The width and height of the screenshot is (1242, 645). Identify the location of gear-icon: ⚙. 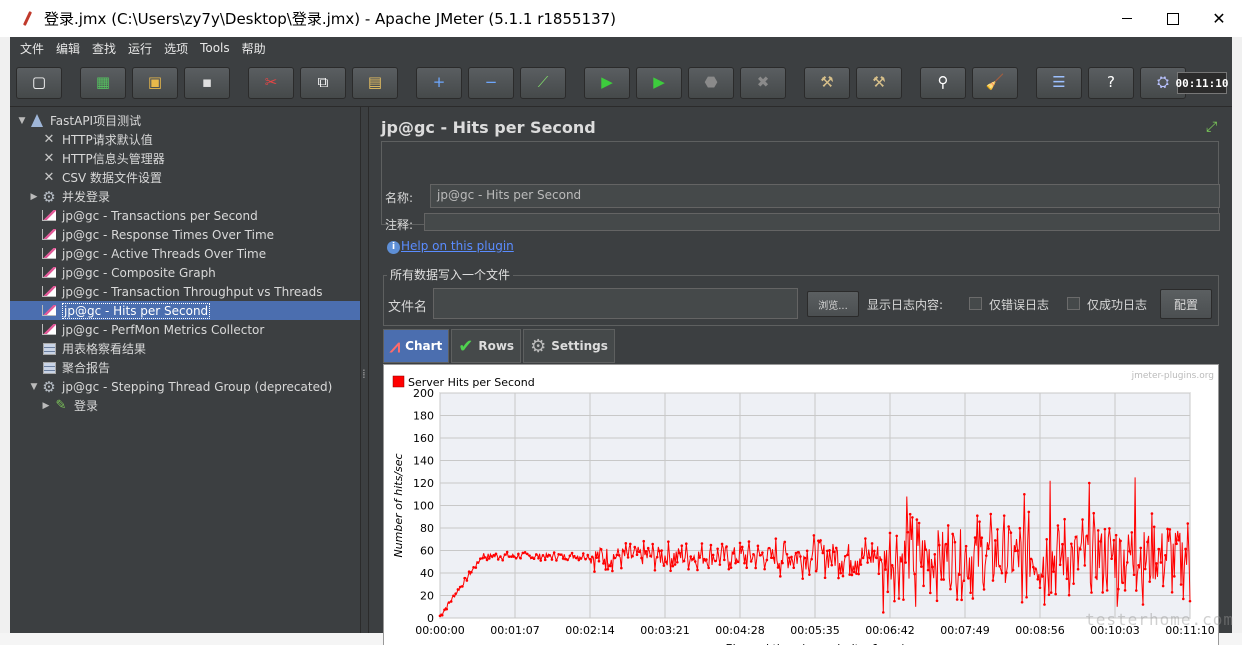
(49, 196).